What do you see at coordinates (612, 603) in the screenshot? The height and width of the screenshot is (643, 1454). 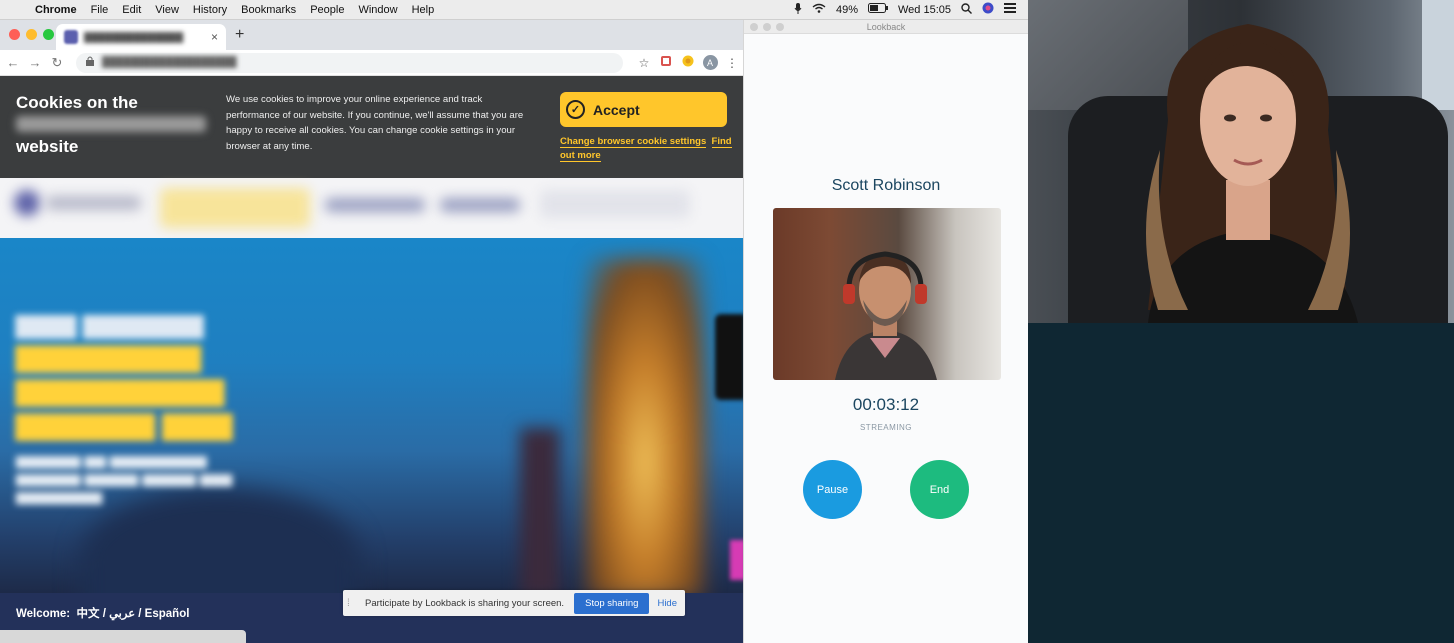 I see `stop-sharing-button: Stop sharing` at bounding box center [612, 603].